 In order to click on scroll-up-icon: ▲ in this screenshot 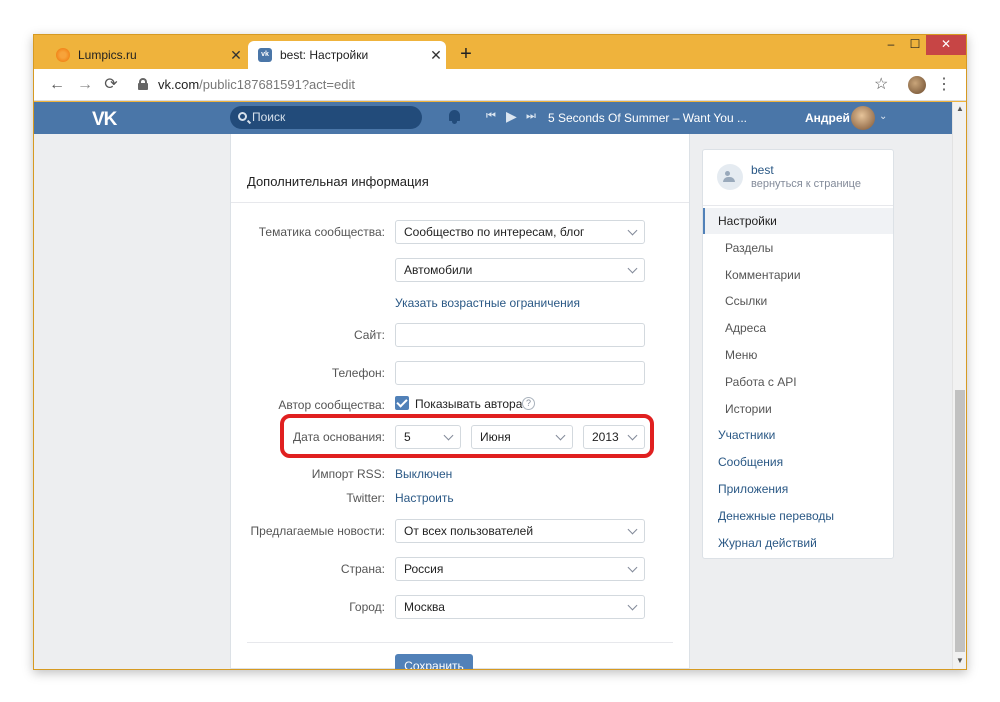, I will do `click(959, 108)`.